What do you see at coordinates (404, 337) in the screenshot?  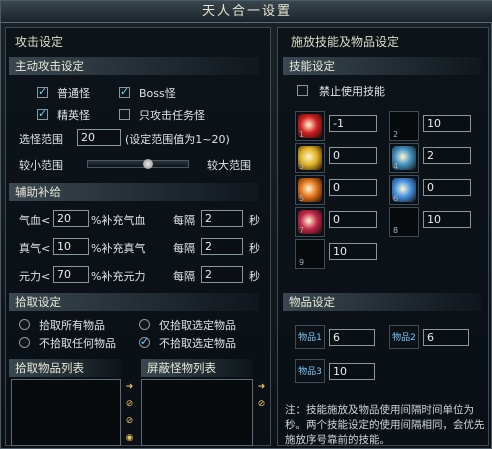 I see `item-slot-2: 物品2` at bounding box center [404, 337].